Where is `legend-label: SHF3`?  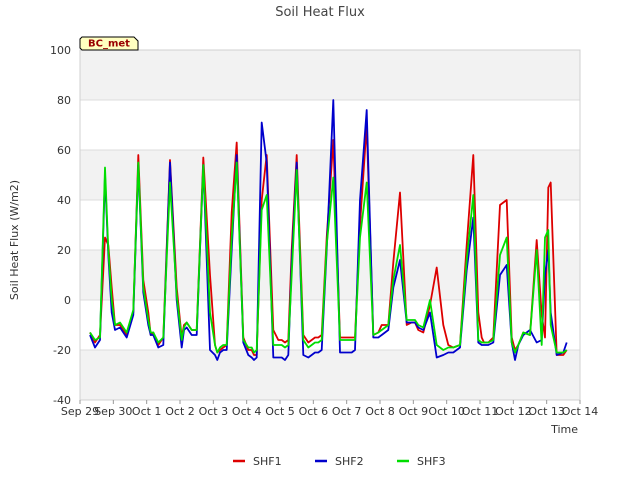 legend-label: SHF3 is located at coordinates (431, 461).